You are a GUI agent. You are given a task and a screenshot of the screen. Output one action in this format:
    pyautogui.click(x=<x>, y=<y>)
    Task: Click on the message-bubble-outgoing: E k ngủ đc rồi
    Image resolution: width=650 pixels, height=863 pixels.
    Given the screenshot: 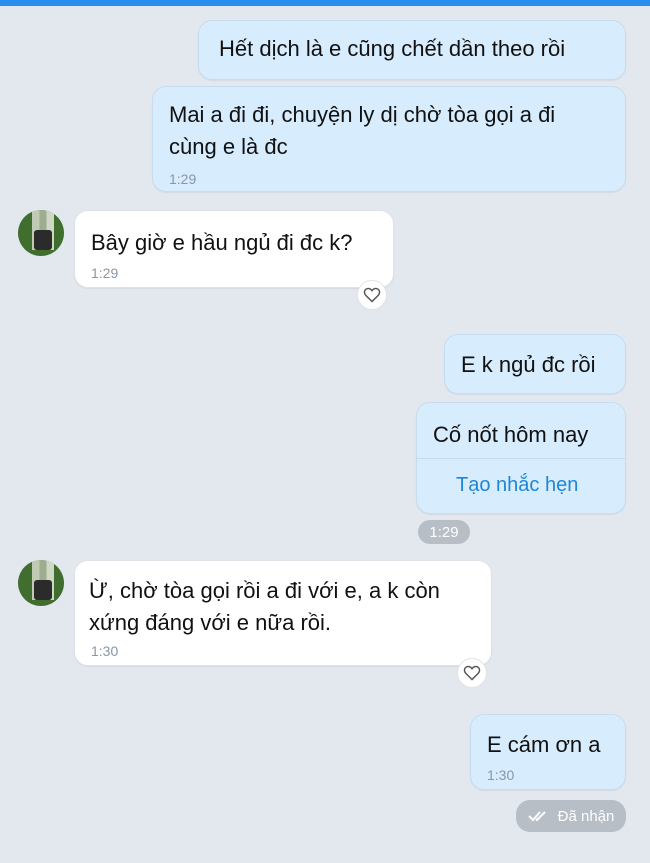 What is the action you would take?
    pyautogui.click(x=535, y=364)
    